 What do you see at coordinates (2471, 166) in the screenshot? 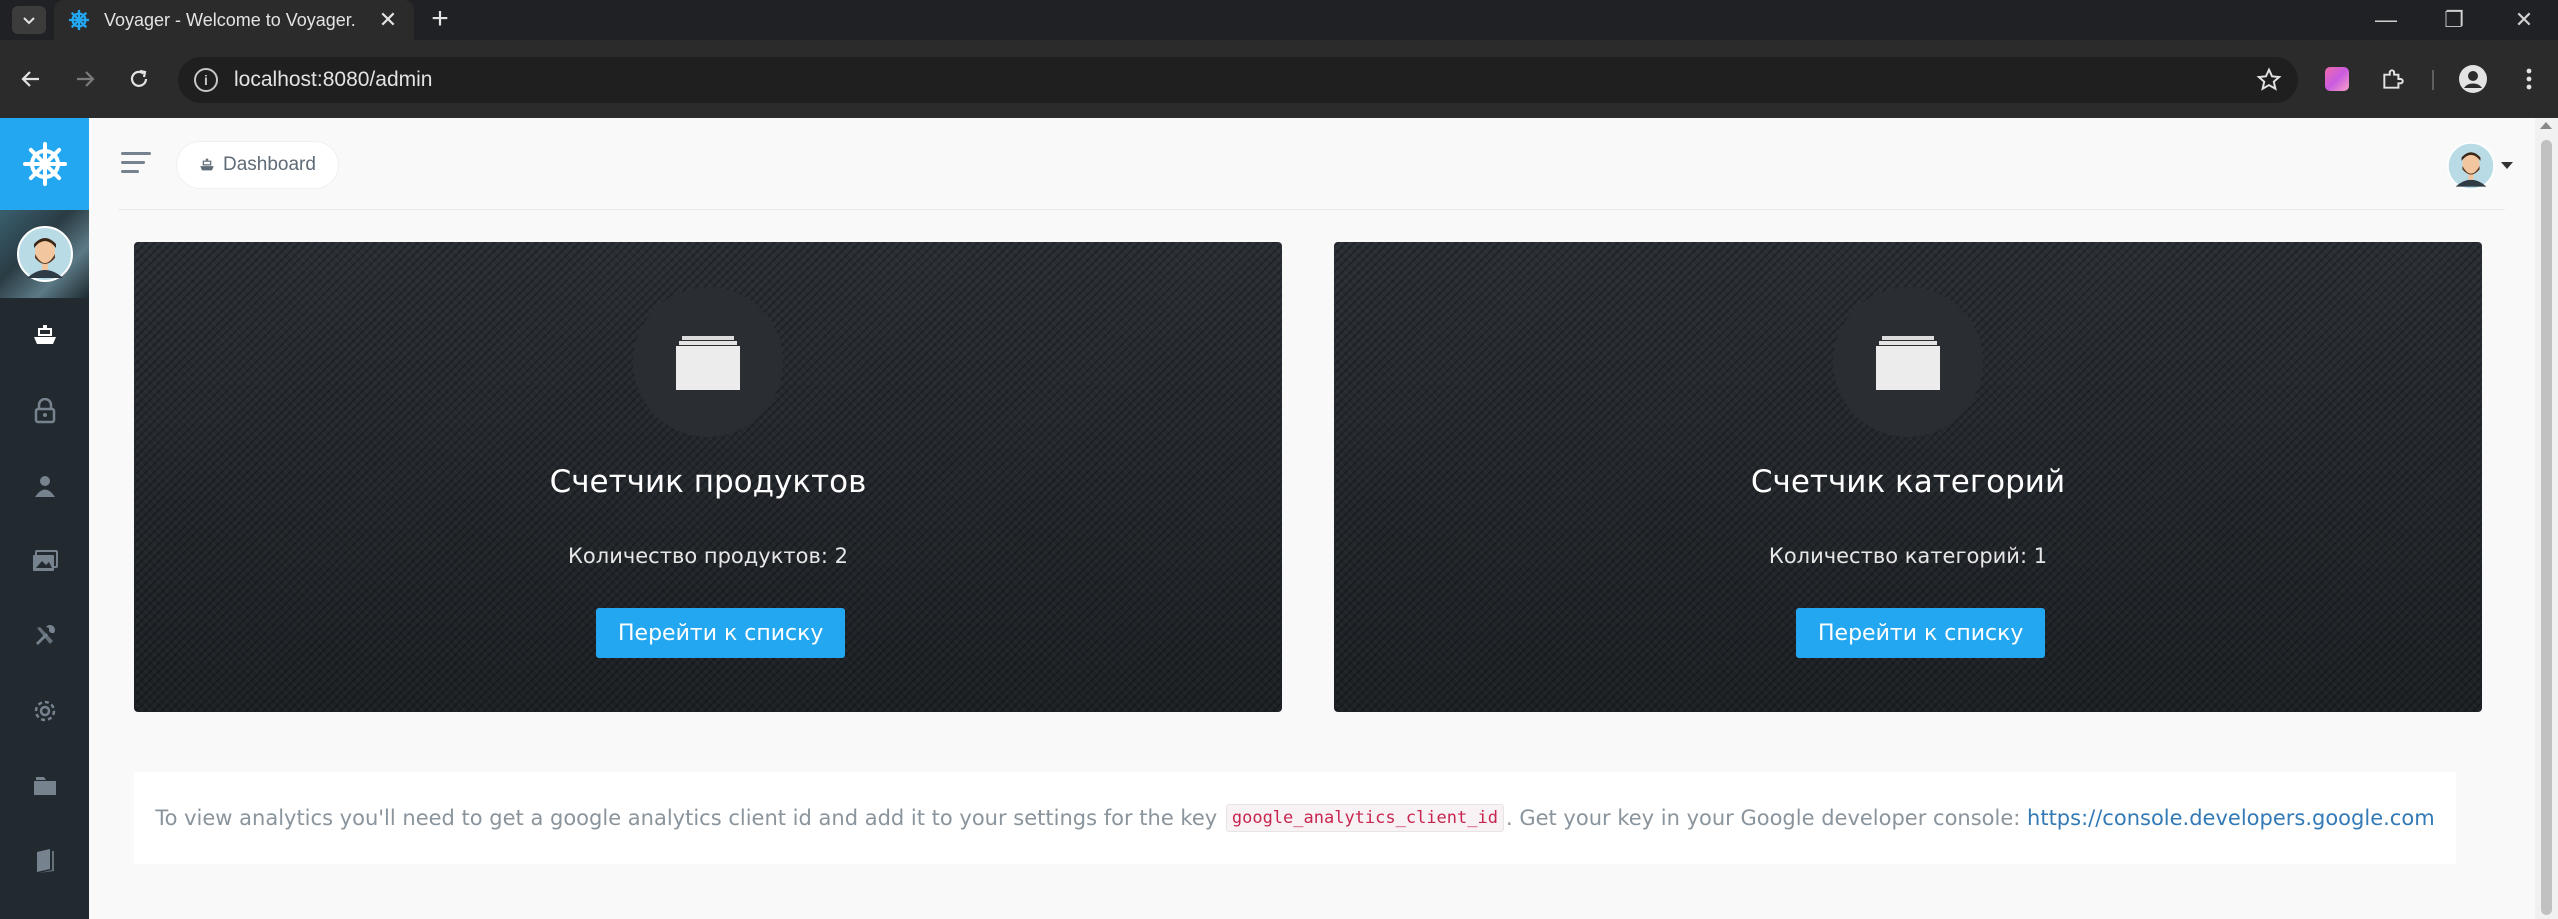
I see `navbar-user-avatar` at bounding box center [2471, 166].